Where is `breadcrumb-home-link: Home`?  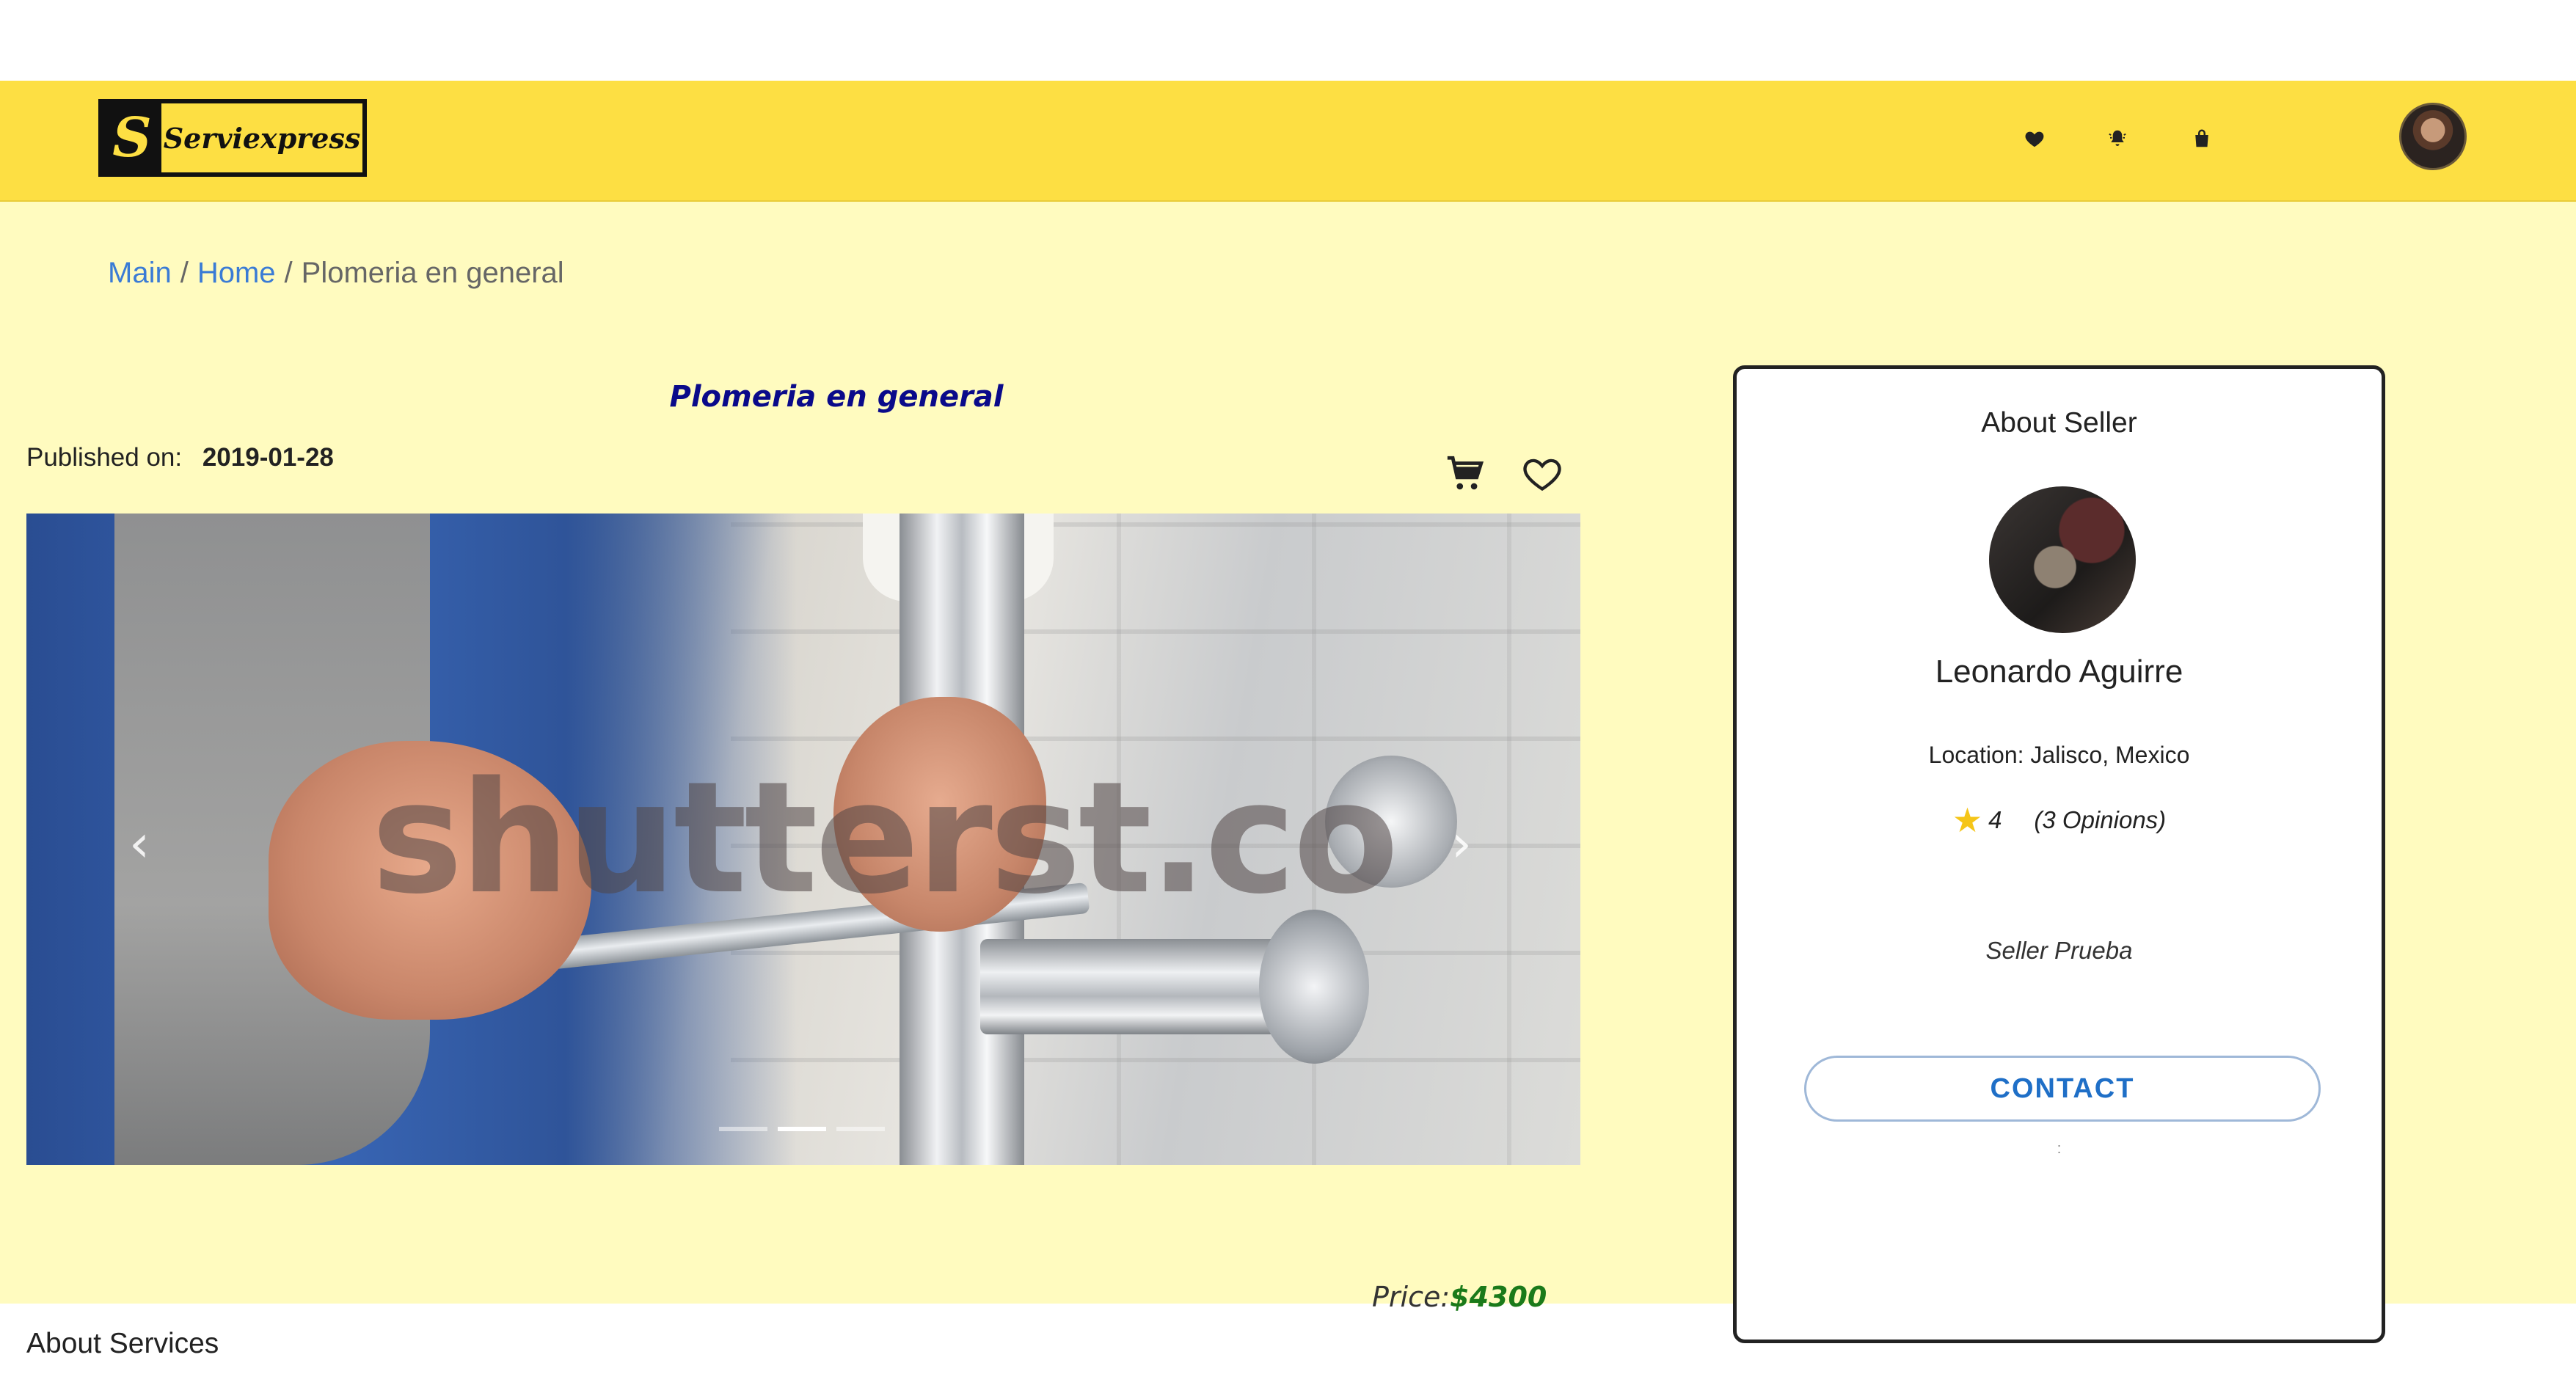
breadcrumb-home-link: Home is located at coordinates (237, 273).